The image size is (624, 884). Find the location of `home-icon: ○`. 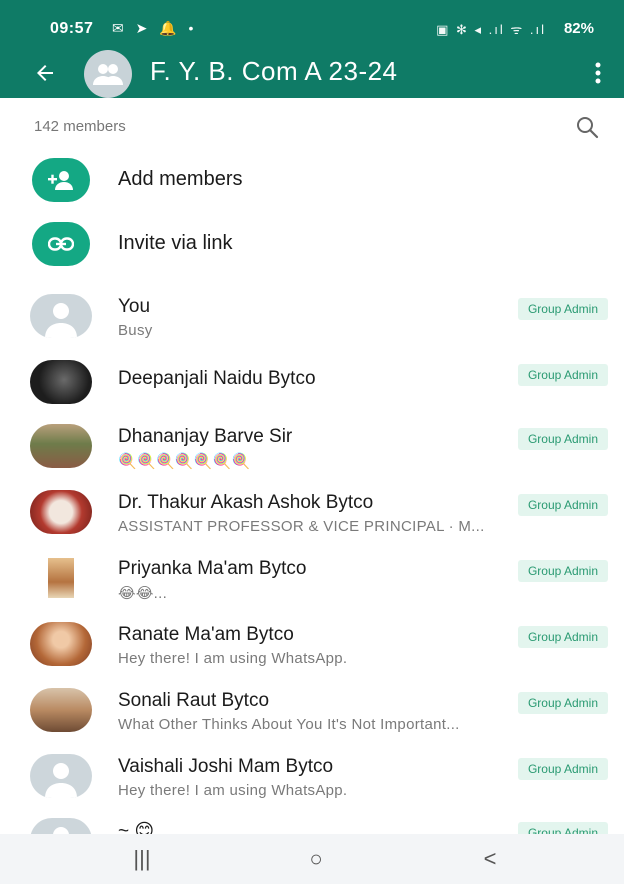

home-icon: ○ is located at coordinates (316, 859).